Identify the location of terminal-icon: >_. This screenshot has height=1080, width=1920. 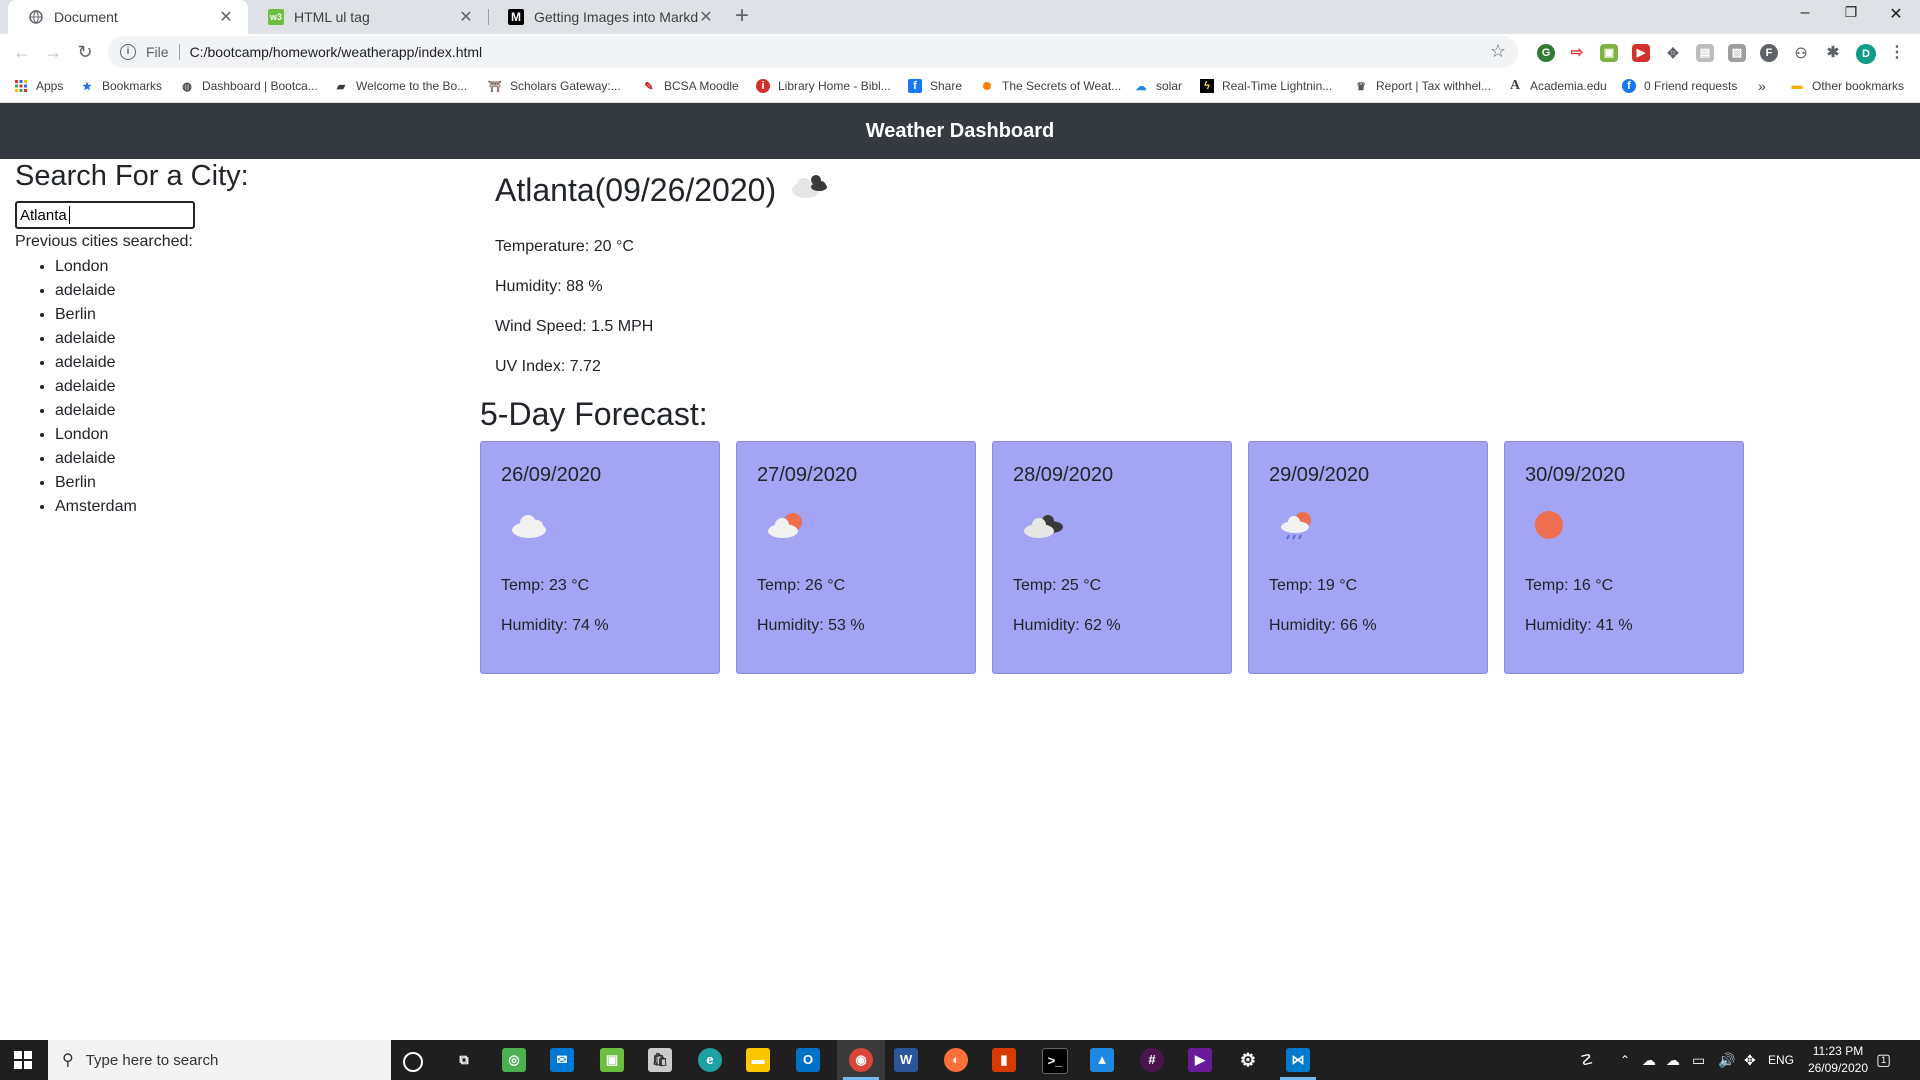
(1055, 1061).